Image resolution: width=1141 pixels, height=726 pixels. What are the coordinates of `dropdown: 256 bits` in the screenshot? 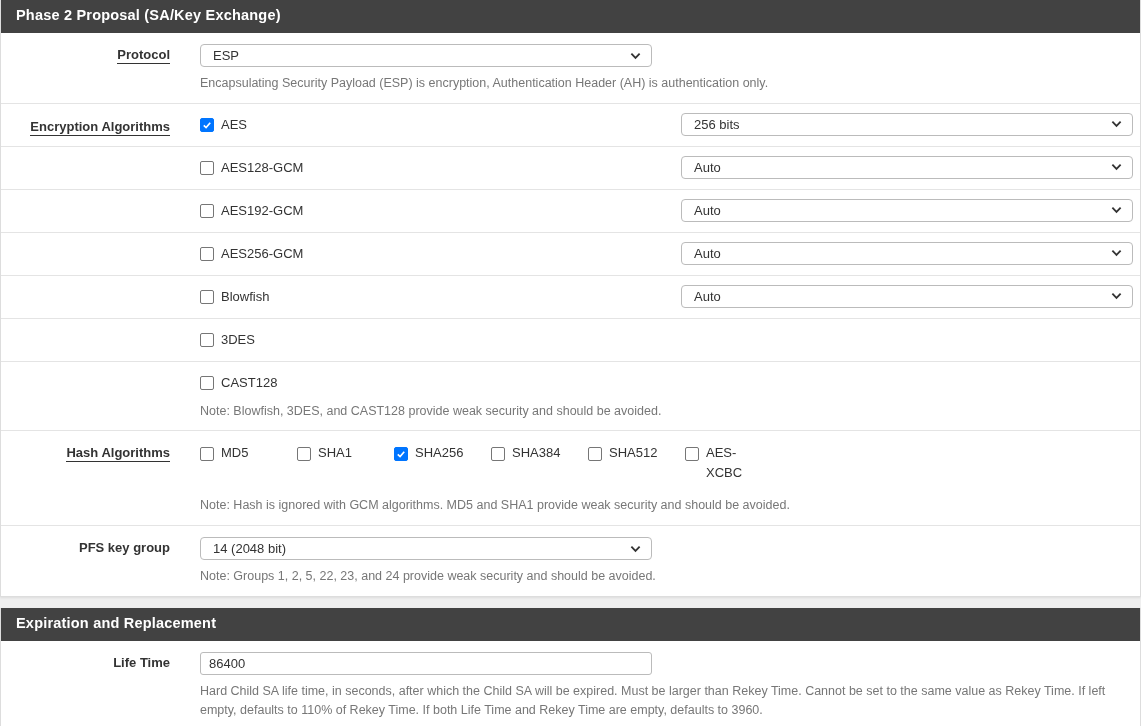 It's located at (907, 124).